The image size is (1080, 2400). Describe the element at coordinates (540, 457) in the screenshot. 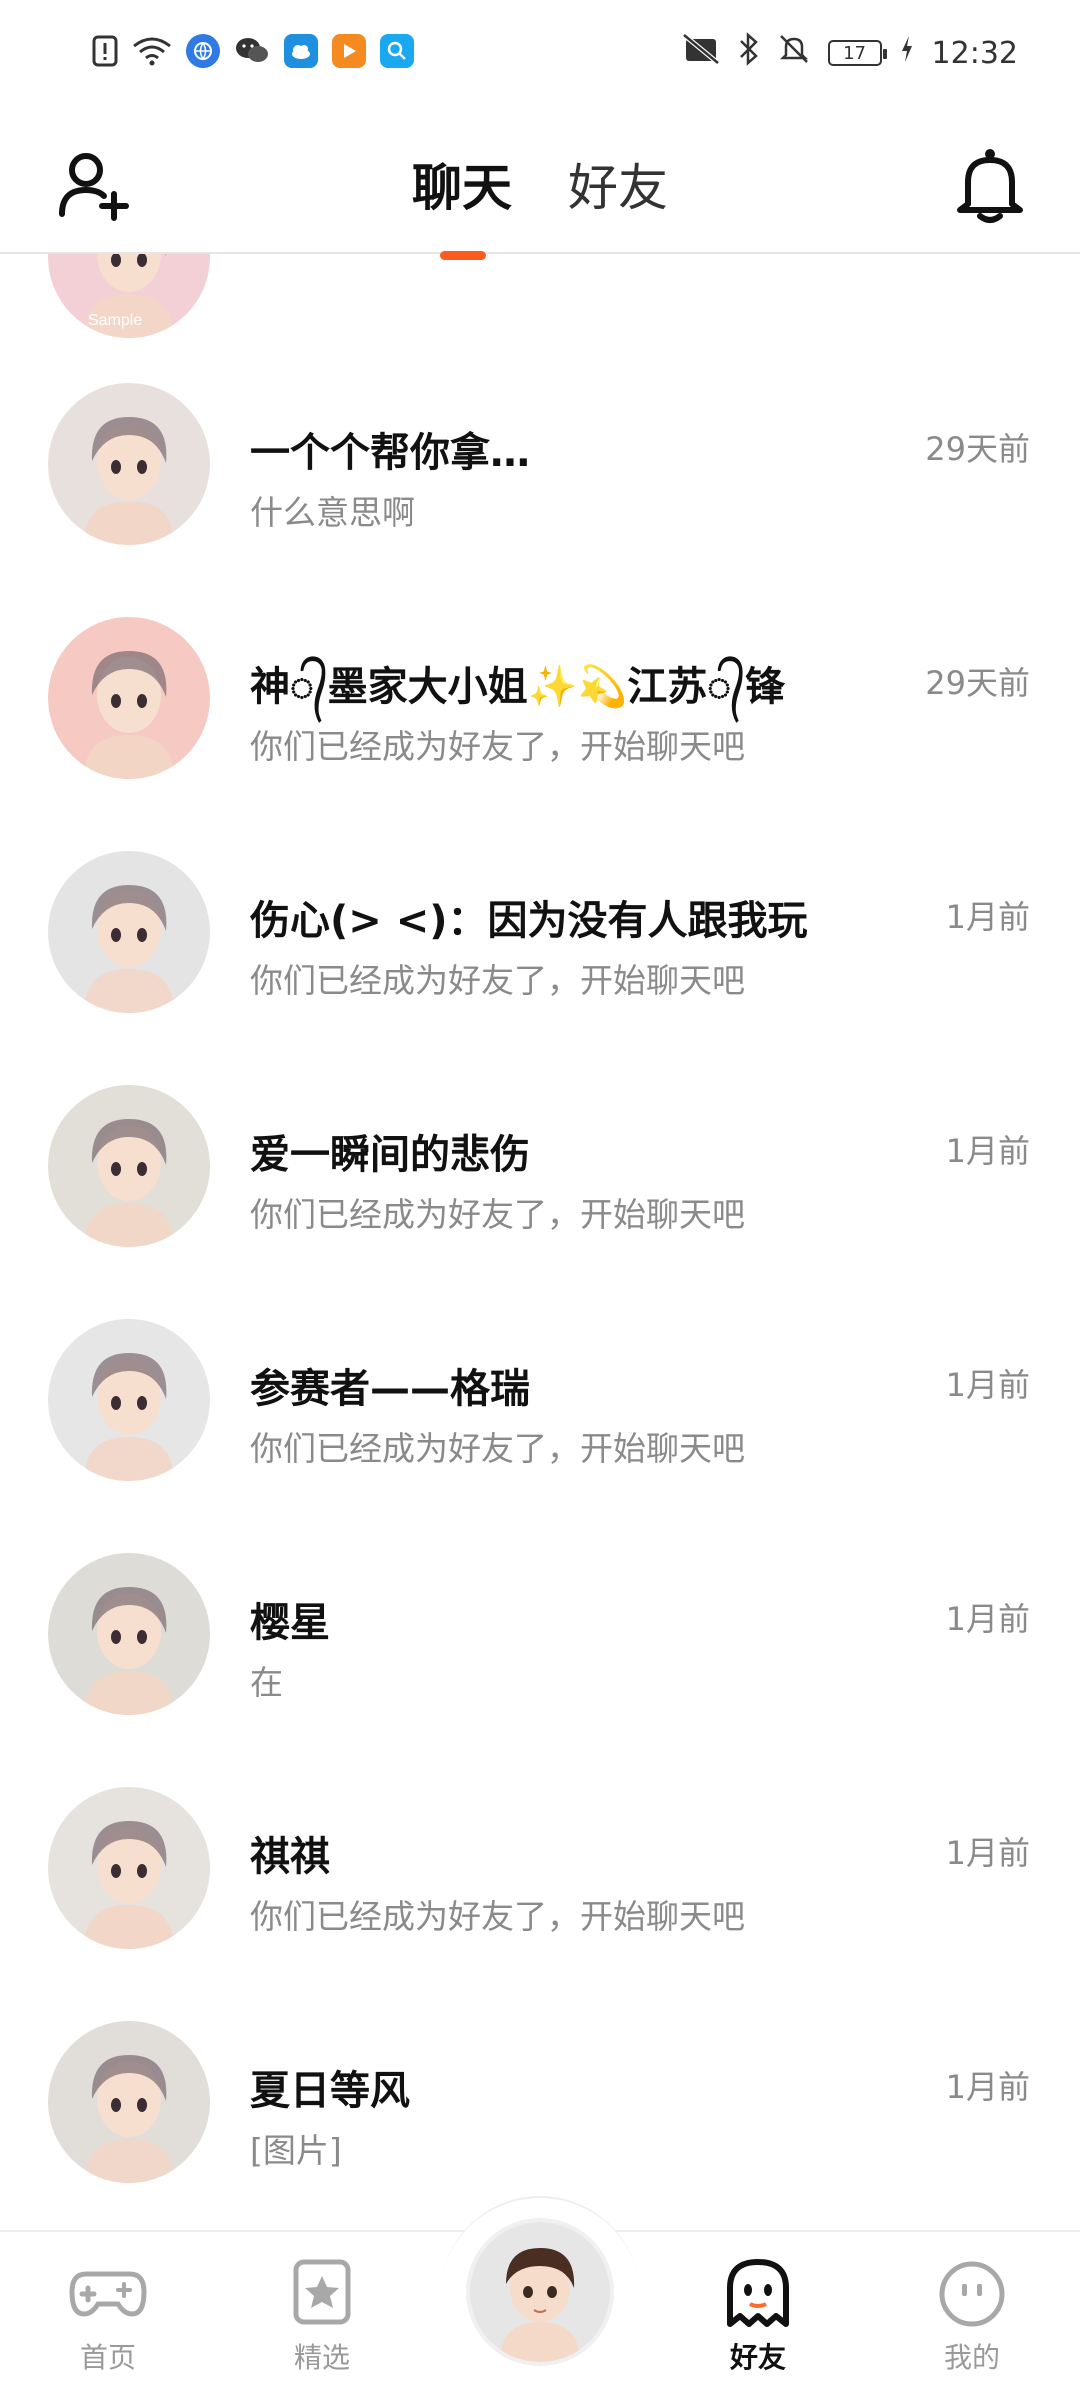

I see `chat-list-item: 一个个帮你拿… 什么意思啊 29天前` at that location.